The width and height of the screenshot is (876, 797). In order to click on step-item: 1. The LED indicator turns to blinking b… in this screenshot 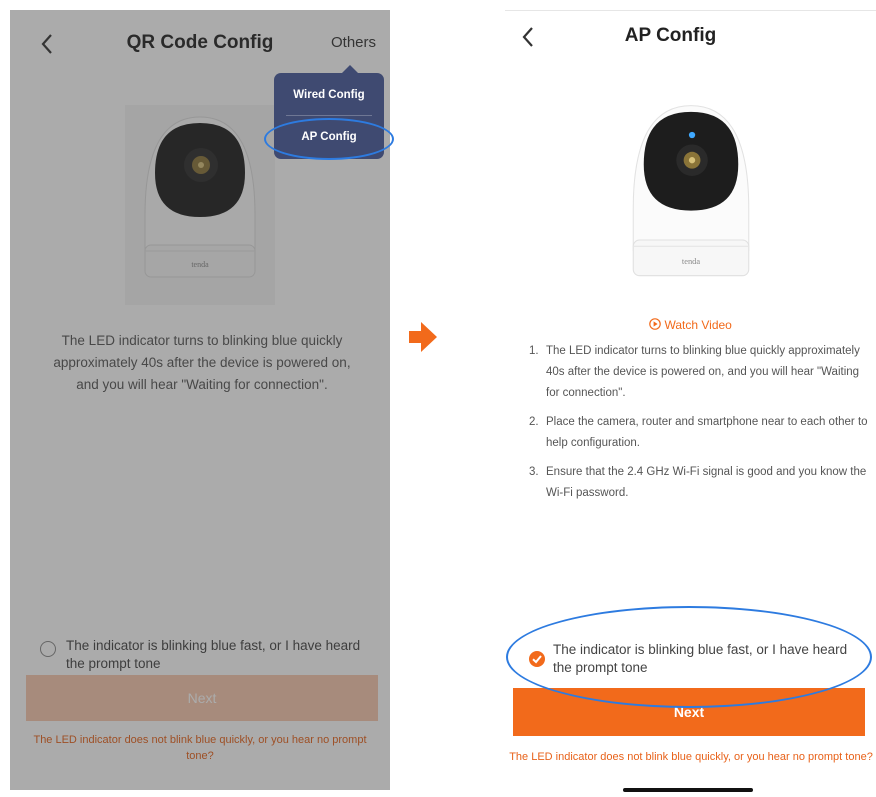, I will do `click(699, 372)`.